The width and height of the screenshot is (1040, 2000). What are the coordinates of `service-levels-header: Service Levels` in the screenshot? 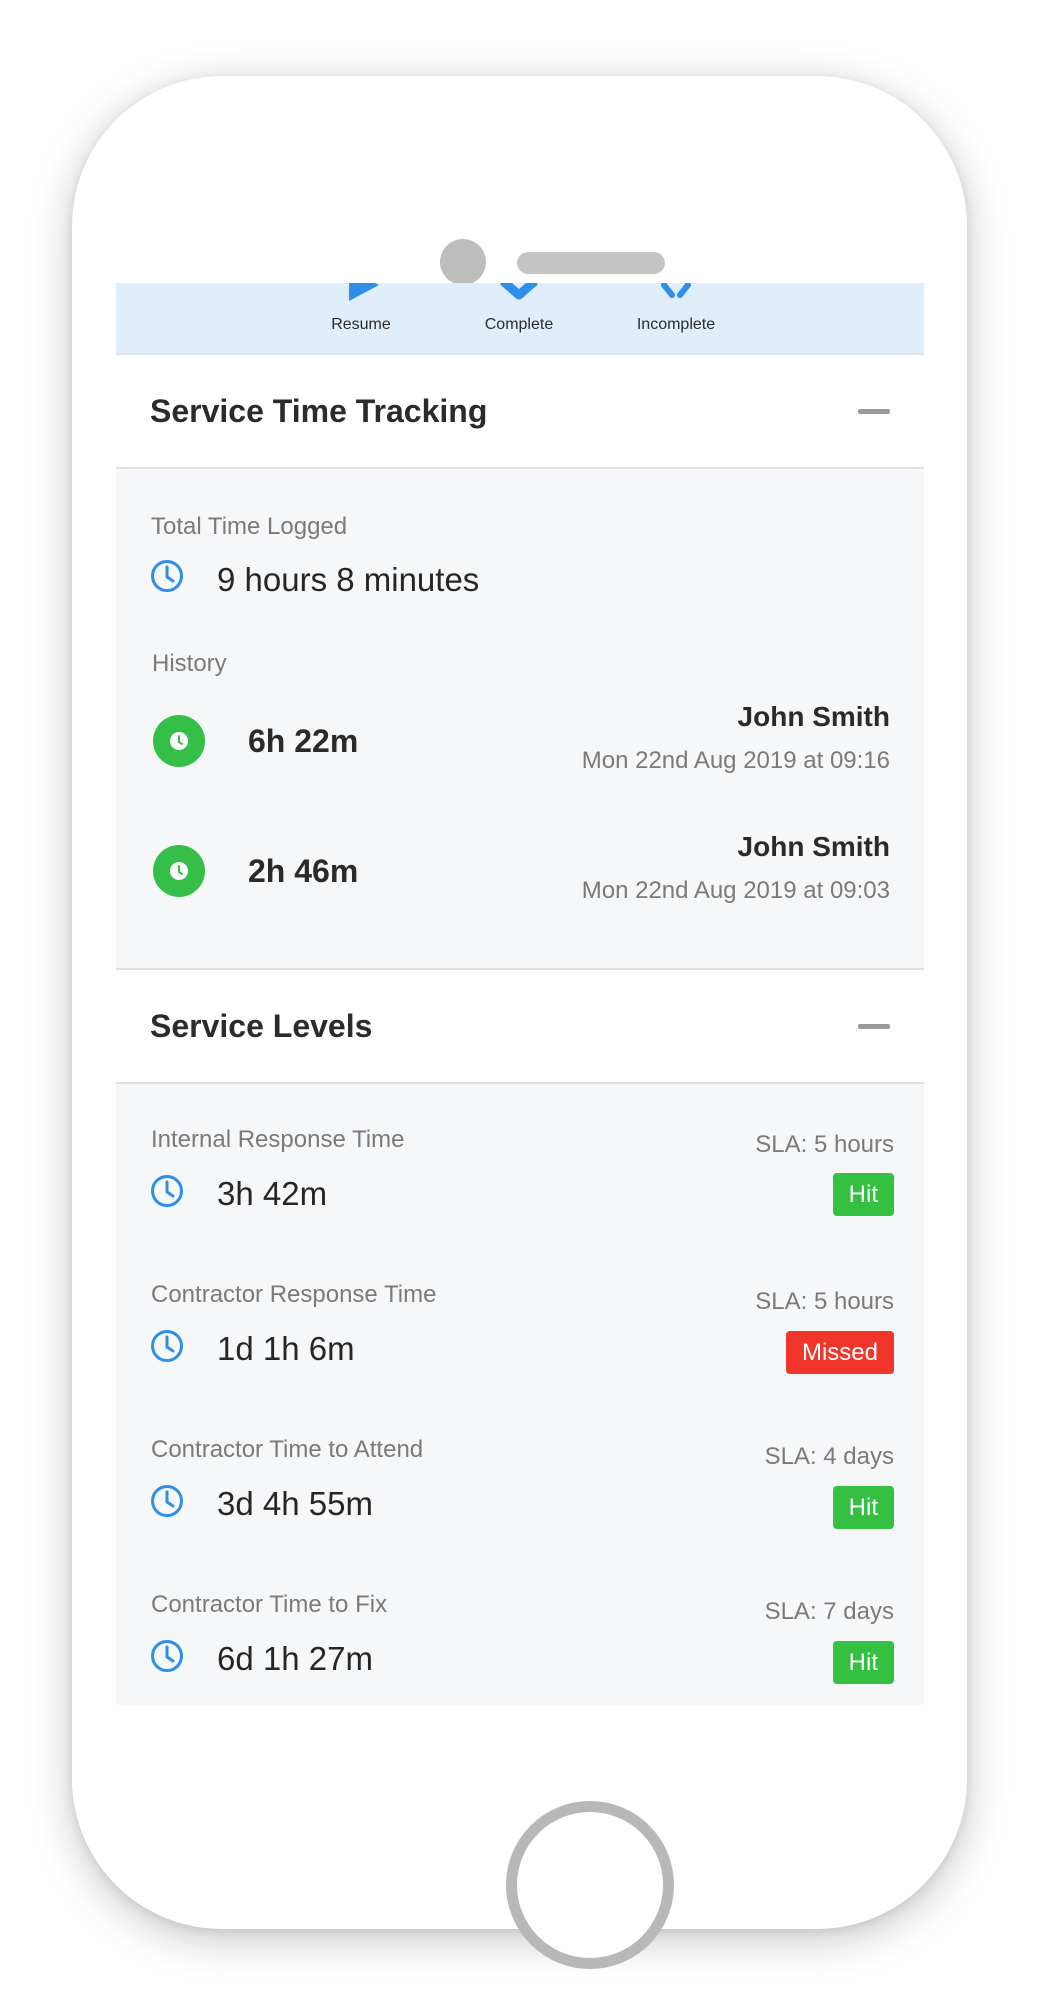 It's located at (520, 1026).